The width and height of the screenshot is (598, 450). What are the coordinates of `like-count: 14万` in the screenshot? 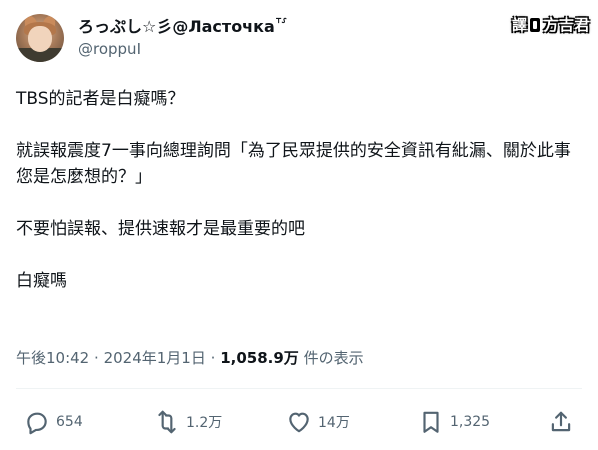 It's located at (334, 423).